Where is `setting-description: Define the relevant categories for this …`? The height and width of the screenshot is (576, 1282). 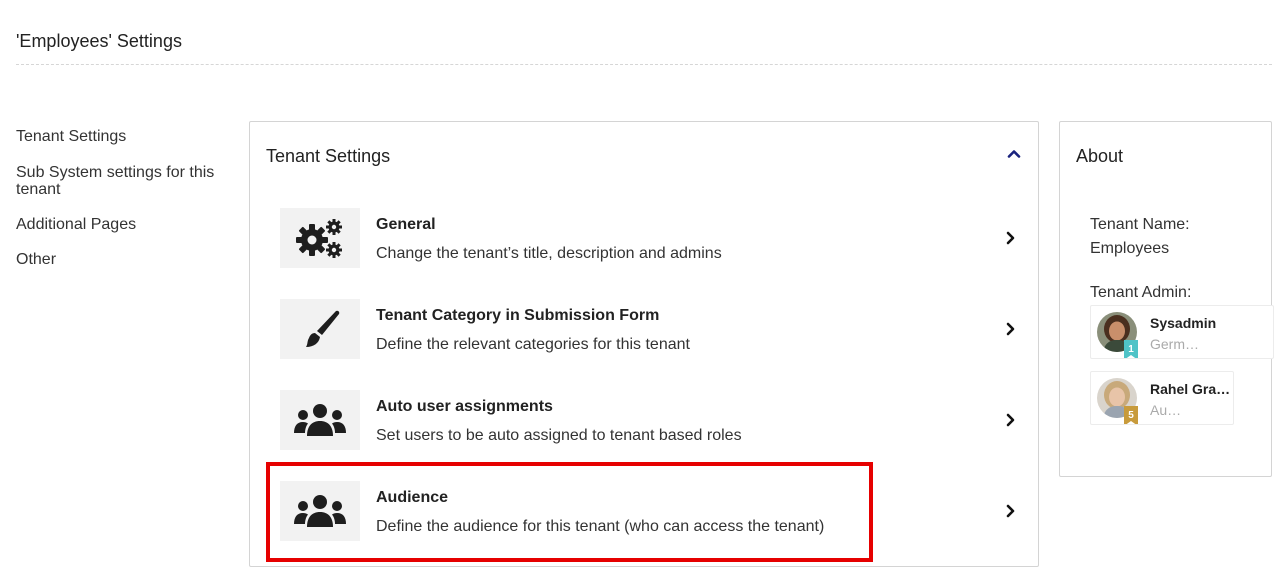
setting-description: Define the relevant categories for this … is located at coordinates (533, 344).